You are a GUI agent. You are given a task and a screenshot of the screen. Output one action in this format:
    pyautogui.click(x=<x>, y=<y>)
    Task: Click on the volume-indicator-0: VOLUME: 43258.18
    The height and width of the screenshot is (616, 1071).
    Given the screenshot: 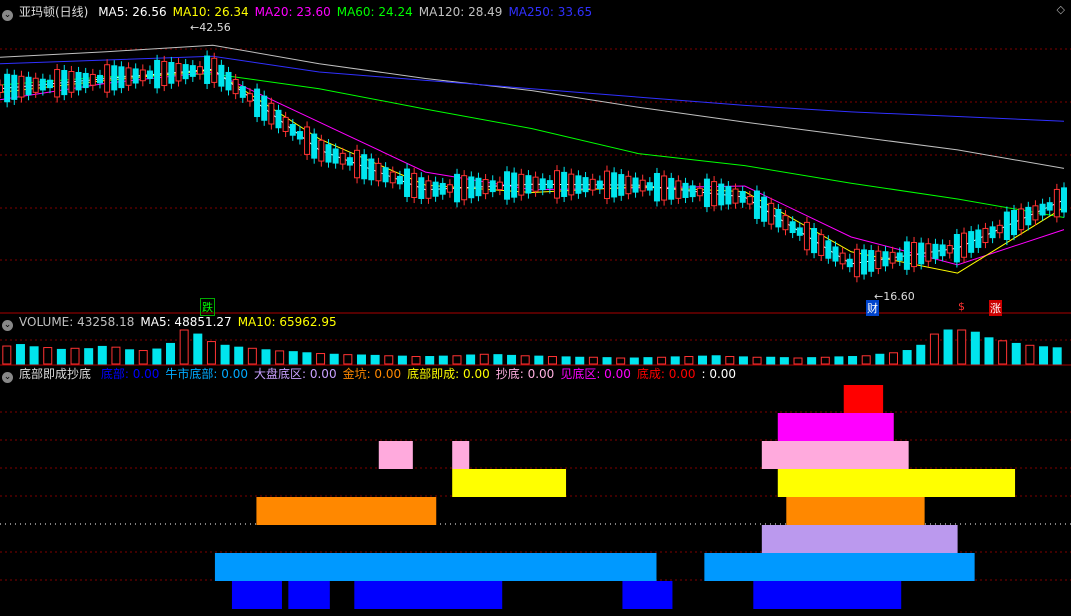 What is the action you would take?
    pyautogui.click(x=77, y=322)
    